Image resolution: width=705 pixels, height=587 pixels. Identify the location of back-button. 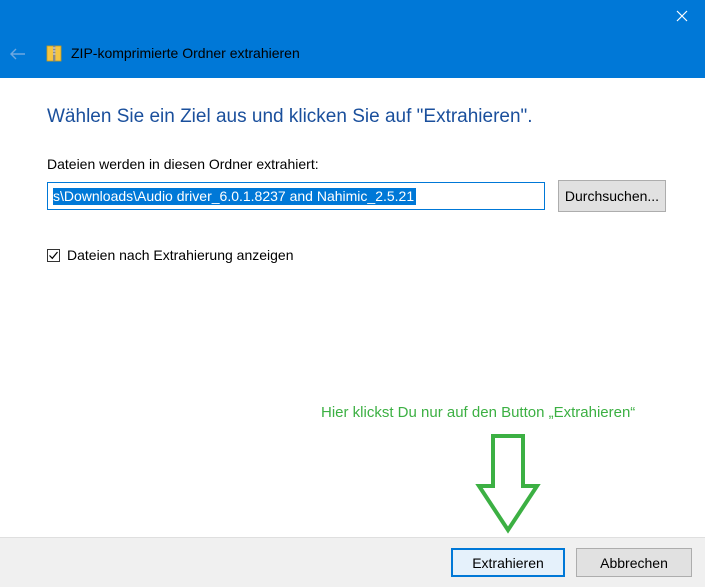
(18, 54).